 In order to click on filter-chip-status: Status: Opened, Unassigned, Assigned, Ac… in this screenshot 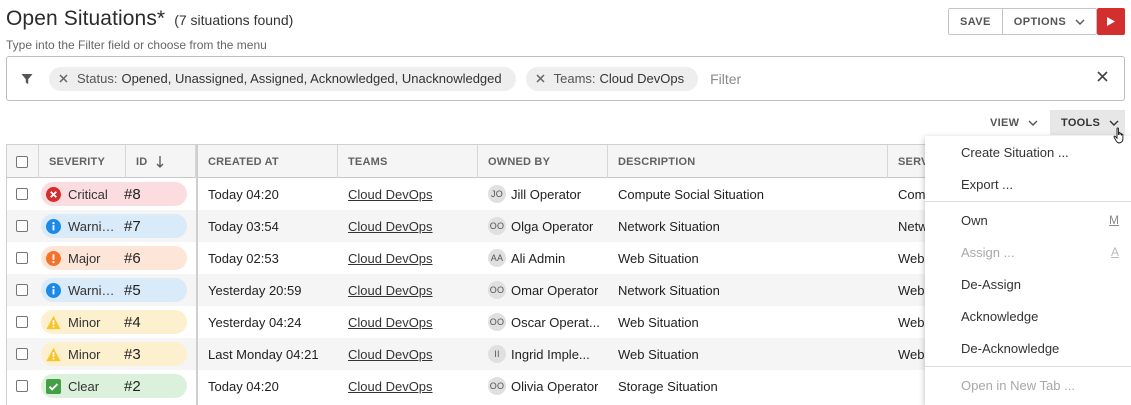, I will do `click(282, 78)`.